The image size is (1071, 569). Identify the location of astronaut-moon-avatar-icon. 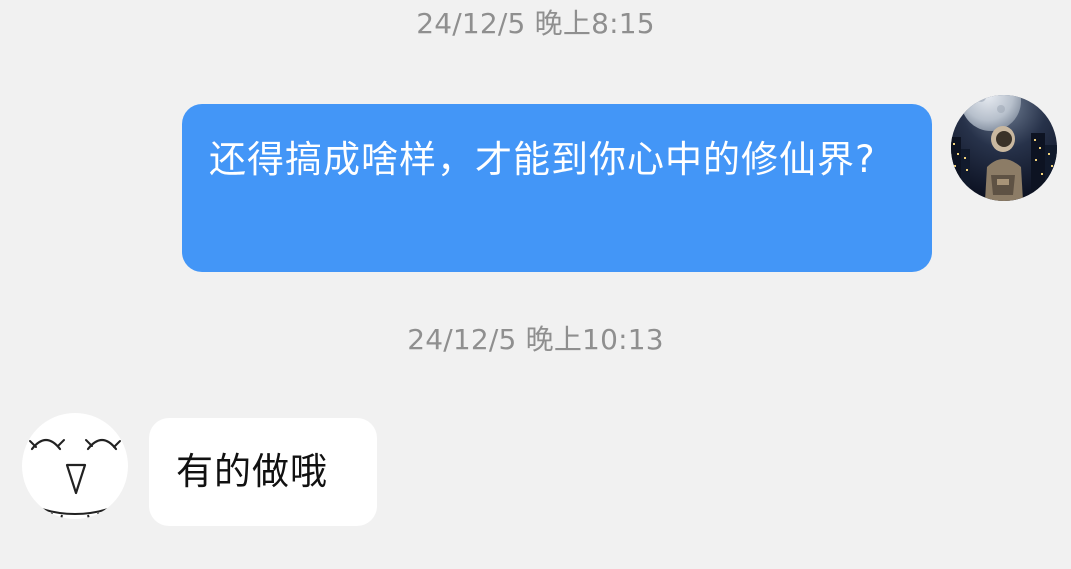
(1004, 148).